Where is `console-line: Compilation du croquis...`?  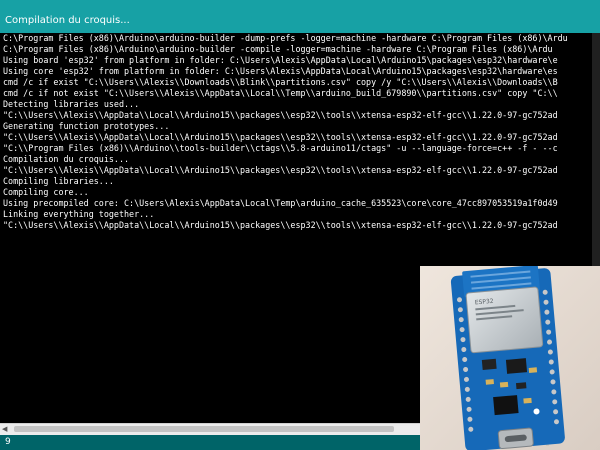 console-line: Compilation du croquis... is located at coordinates (66, 159).